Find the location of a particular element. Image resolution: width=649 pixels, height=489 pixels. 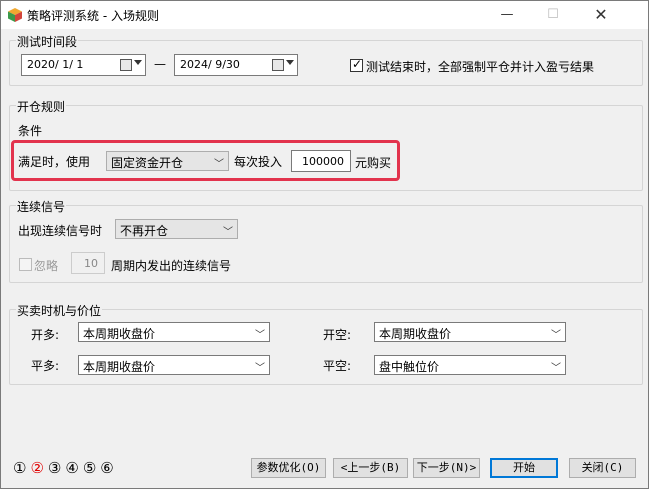

open-short-select: 本周期收盘价 ﹀ is located at coordinates (470, 332).